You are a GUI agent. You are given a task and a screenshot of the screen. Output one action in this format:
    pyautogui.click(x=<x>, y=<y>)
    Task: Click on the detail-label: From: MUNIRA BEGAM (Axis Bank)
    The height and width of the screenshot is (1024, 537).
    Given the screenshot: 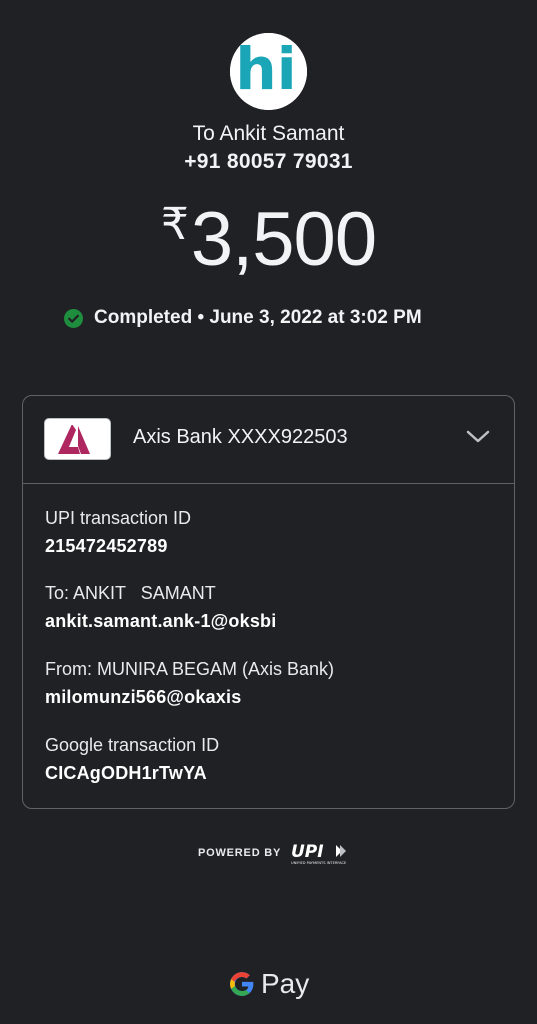 What is the action you would take?
    pyautogui.click(x=190, y=669)
    